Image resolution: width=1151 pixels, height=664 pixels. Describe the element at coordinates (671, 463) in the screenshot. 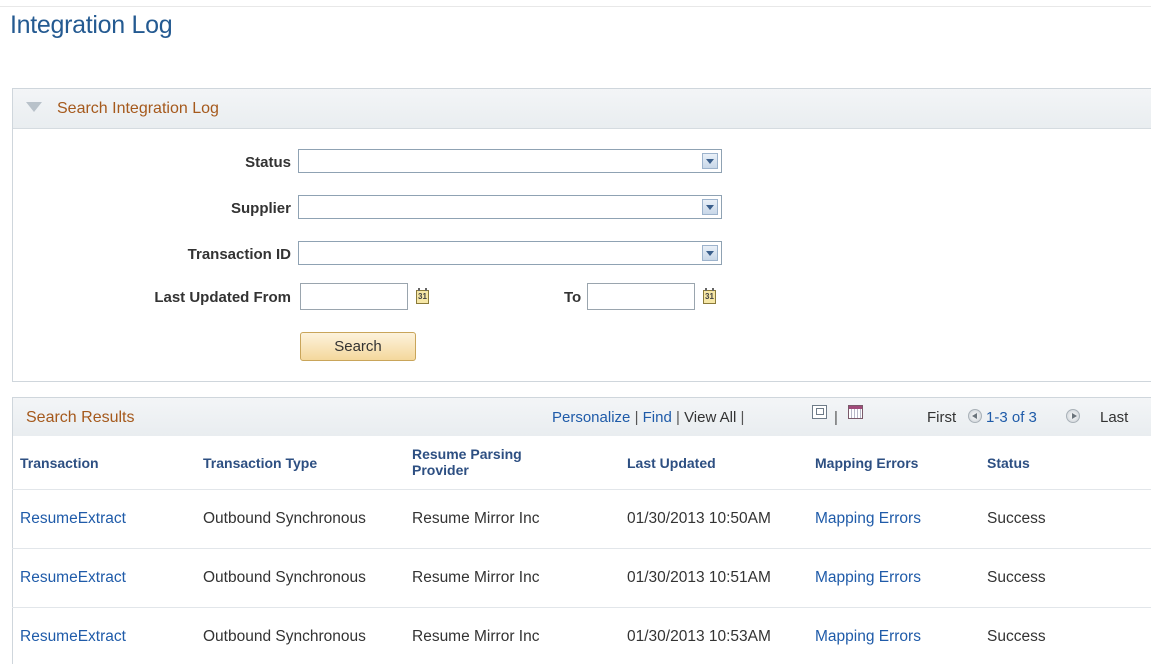

I see `col-header-last-updated: Last Updated` at that location.